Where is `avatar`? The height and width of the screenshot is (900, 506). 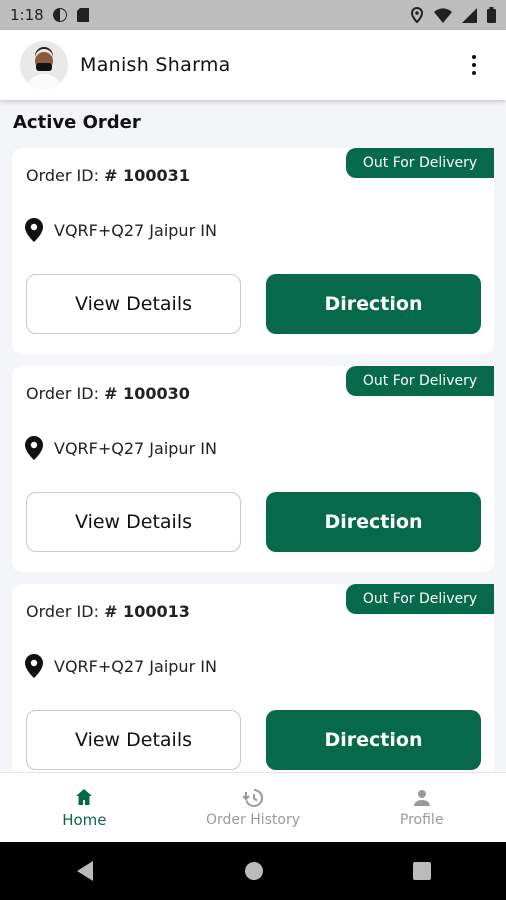 avatar is located at coordinates (44, 65).